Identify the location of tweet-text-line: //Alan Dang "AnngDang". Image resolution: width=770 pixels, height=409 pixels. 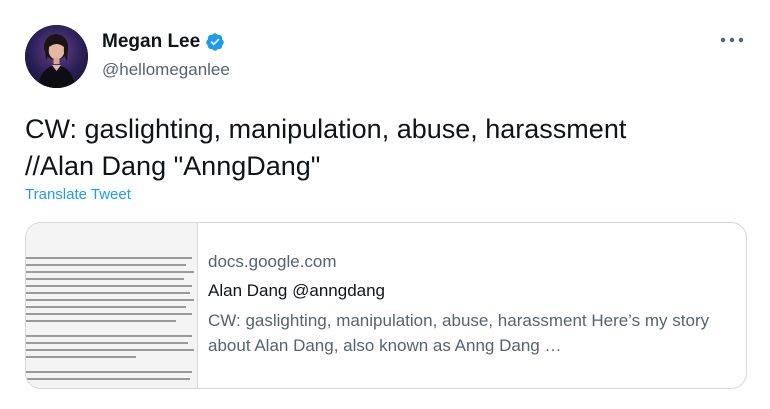
(173, 166).